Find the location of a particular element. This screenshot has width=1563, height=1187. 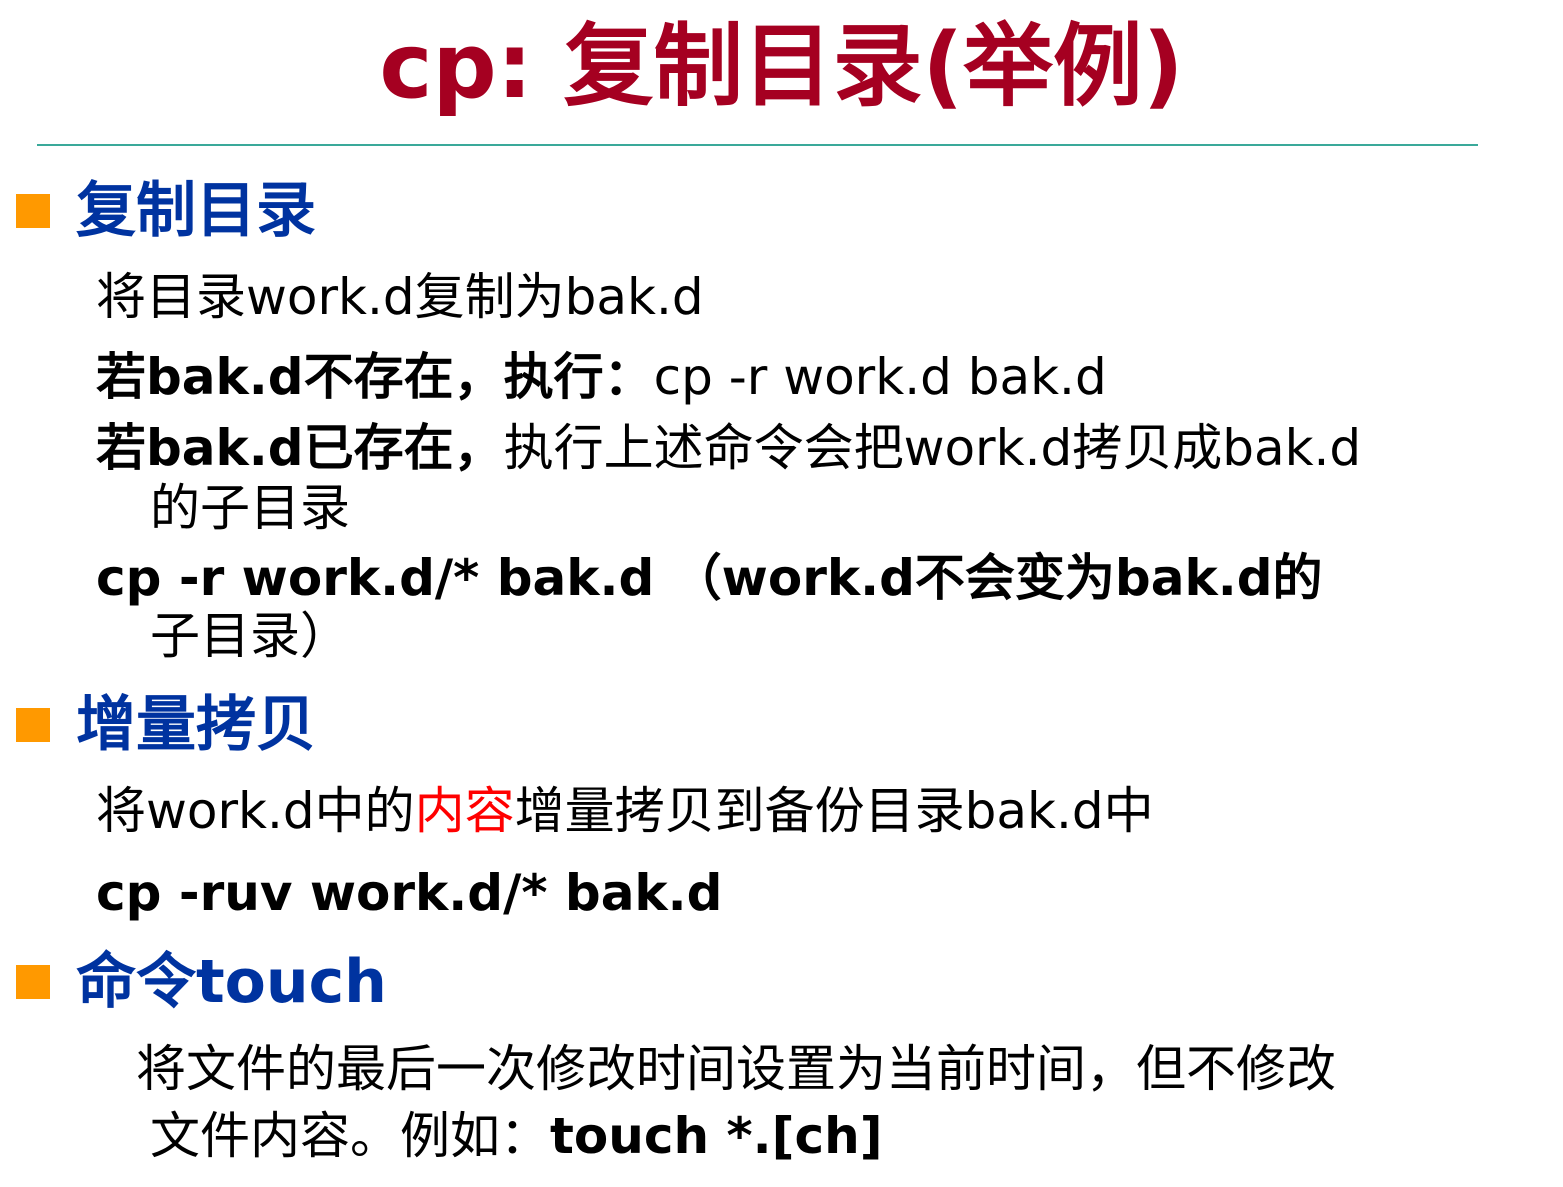

case-exists-text: 执行上述命令会把work.d拷贝成bak.d is located at coordinates (932, 448).